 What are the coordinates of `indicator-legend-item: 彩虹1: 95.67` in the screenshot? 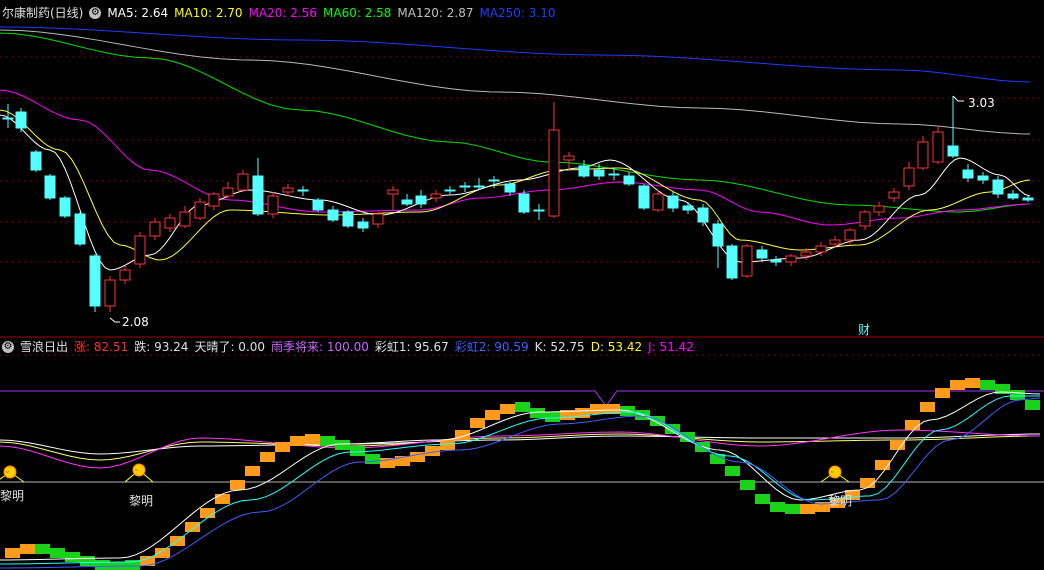 It's located at (411, 347).